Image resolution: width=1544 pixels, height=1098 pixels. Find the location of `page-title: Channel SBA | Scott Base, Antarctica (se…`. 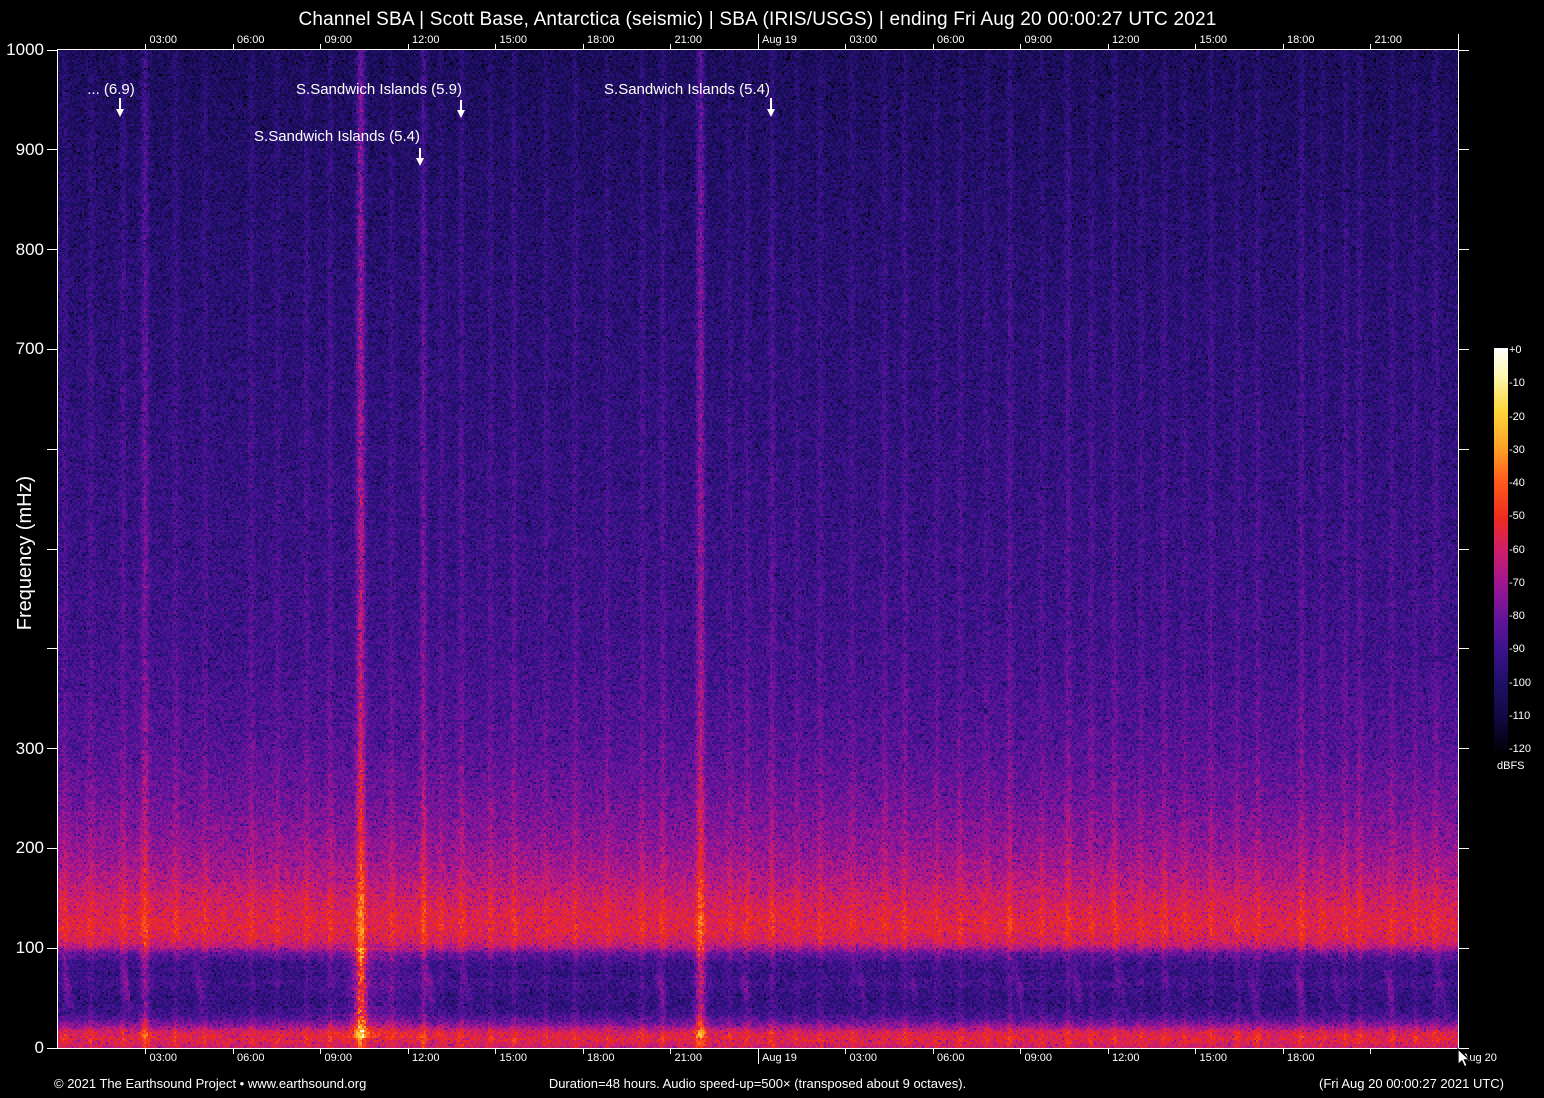

page-title: Channel SBA | Scott Base, Antarctica (se… is located at coordinates (757, 19).